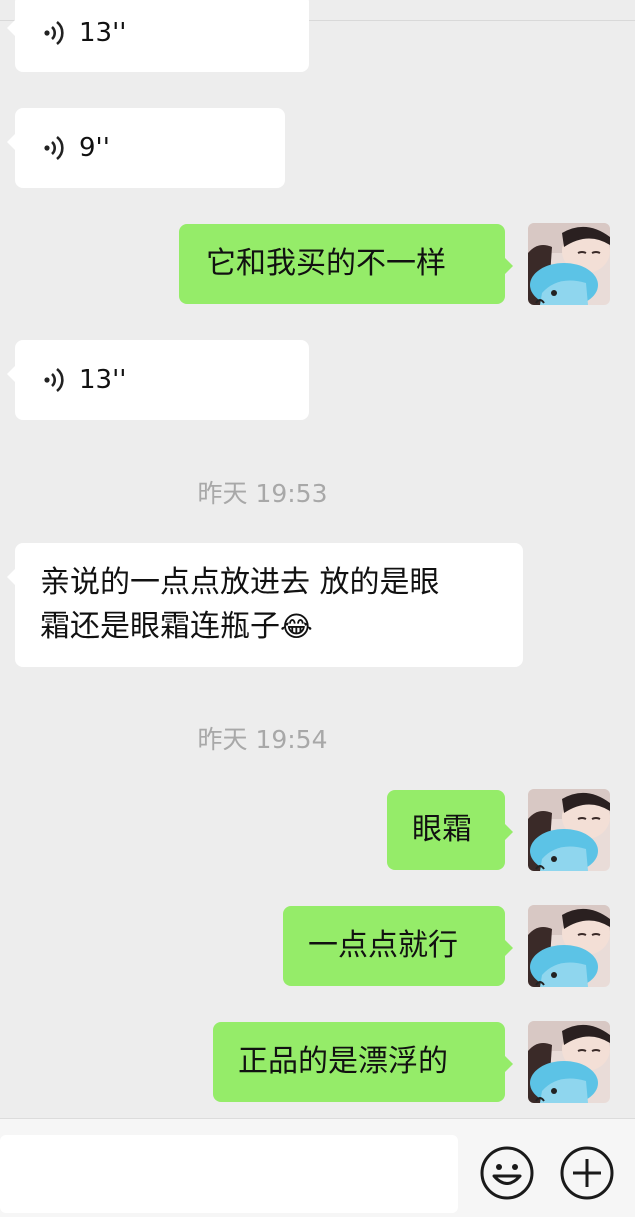  I want to click on message-text: 正品的是漂浮的, so click(343, 1061).